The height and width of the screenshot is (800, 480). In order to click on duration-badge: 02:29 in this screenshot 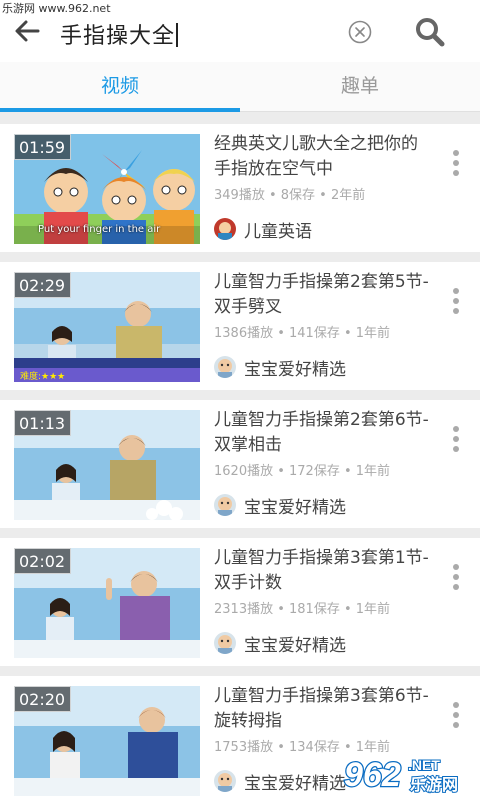, I will do `click(43, 285)`.